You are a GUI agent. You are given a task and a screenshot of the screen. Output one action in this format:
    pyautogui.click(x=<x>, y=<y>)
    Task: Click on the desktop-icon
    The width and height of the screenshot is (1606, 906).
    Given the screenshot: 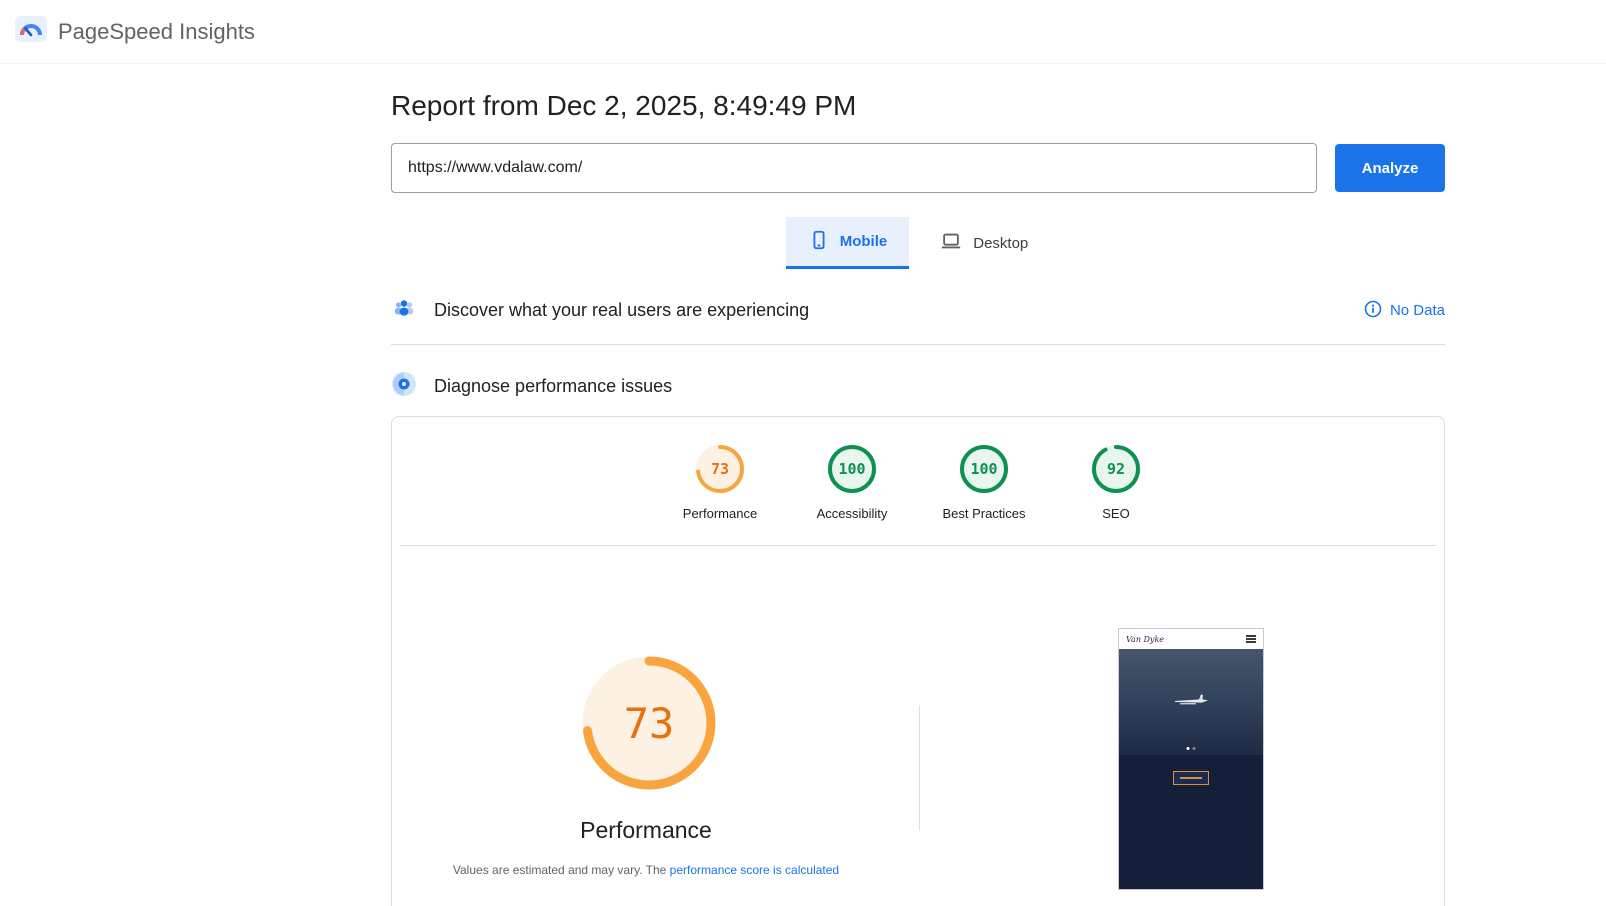 What is the action you would take?
    pyautogui.click(x=951, y=243)
    